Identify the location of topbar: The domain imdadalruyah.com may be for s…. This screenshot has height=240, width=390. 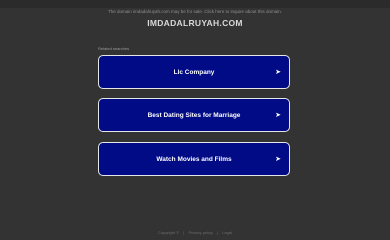
(195, 7).